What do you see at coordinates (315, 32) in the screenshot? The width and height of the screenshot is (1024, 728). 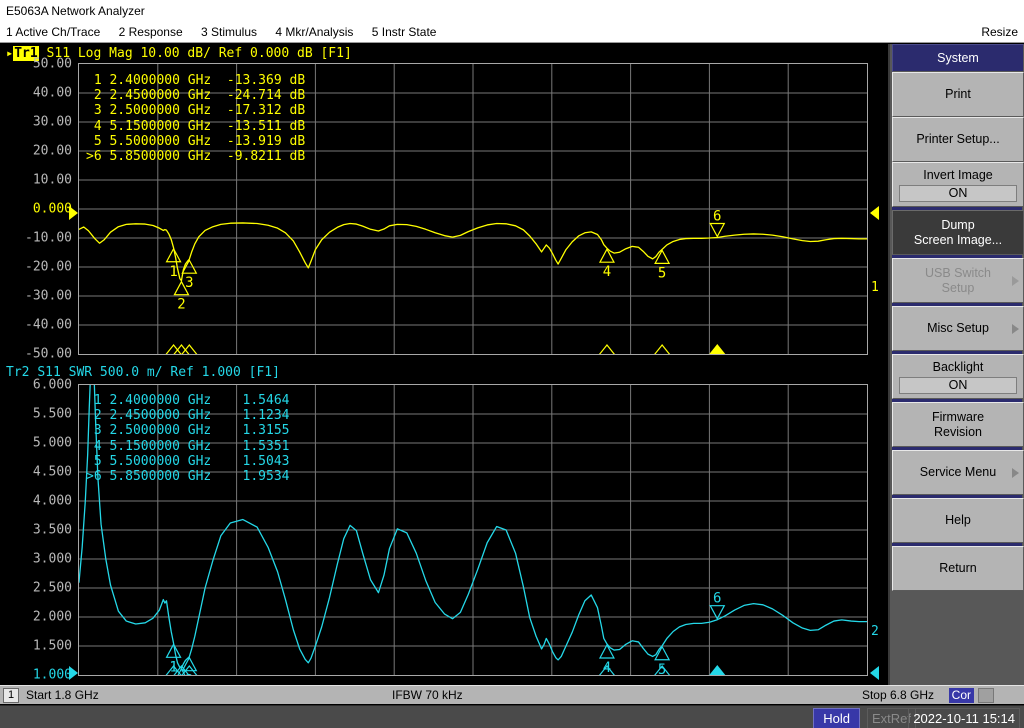 I see `menu-item-mkr-analysis: 4 Mkr/Analysis` at bounding box center [315, 32].